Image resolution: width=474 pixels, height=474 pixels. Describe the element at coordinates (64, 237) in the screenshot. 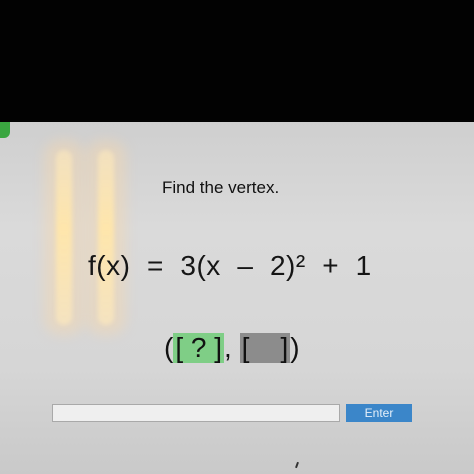

I see `screen-glare-left` at that location.